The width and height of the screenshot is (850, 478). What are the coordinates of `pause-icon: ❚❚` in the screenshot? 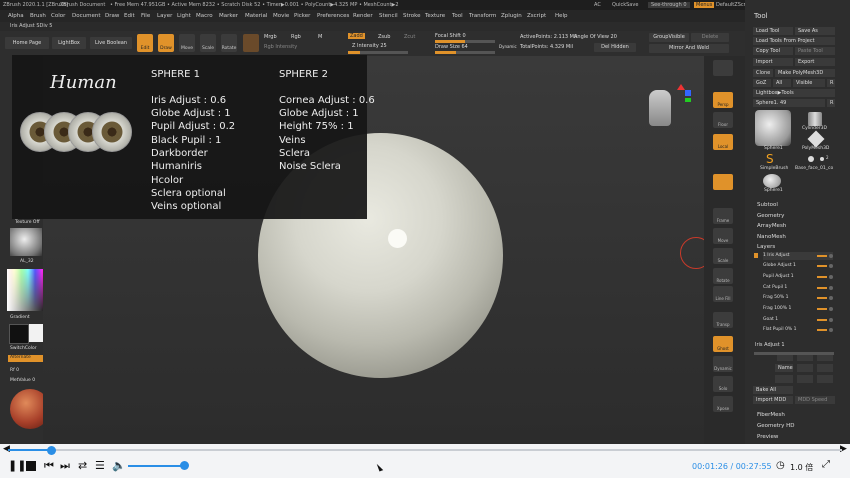 It's located at (17, 466).